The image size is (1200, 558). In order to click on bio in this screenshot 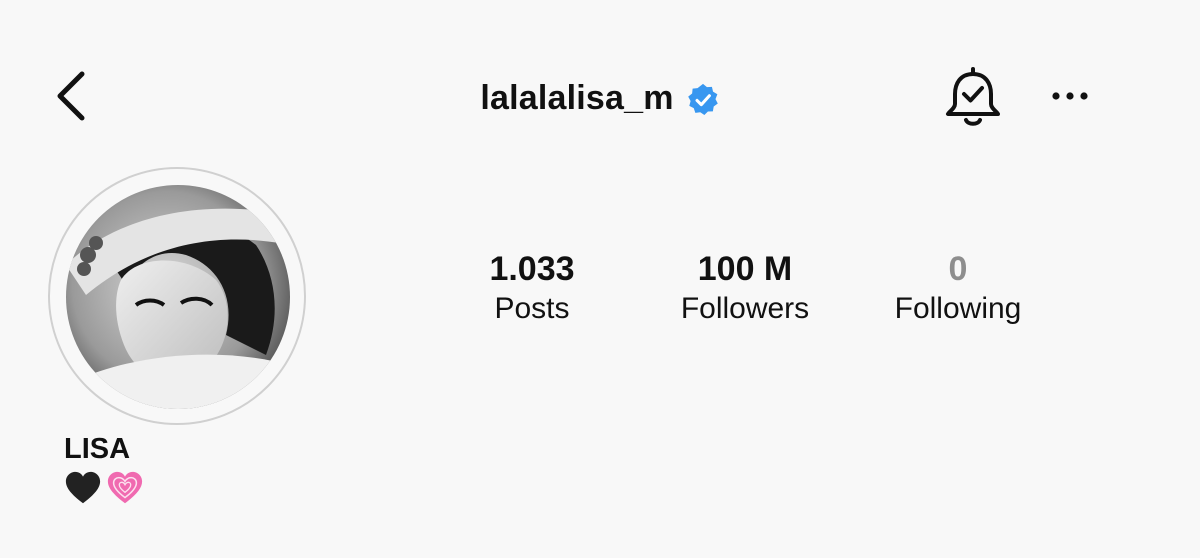, I will do `click(104, 489)`.